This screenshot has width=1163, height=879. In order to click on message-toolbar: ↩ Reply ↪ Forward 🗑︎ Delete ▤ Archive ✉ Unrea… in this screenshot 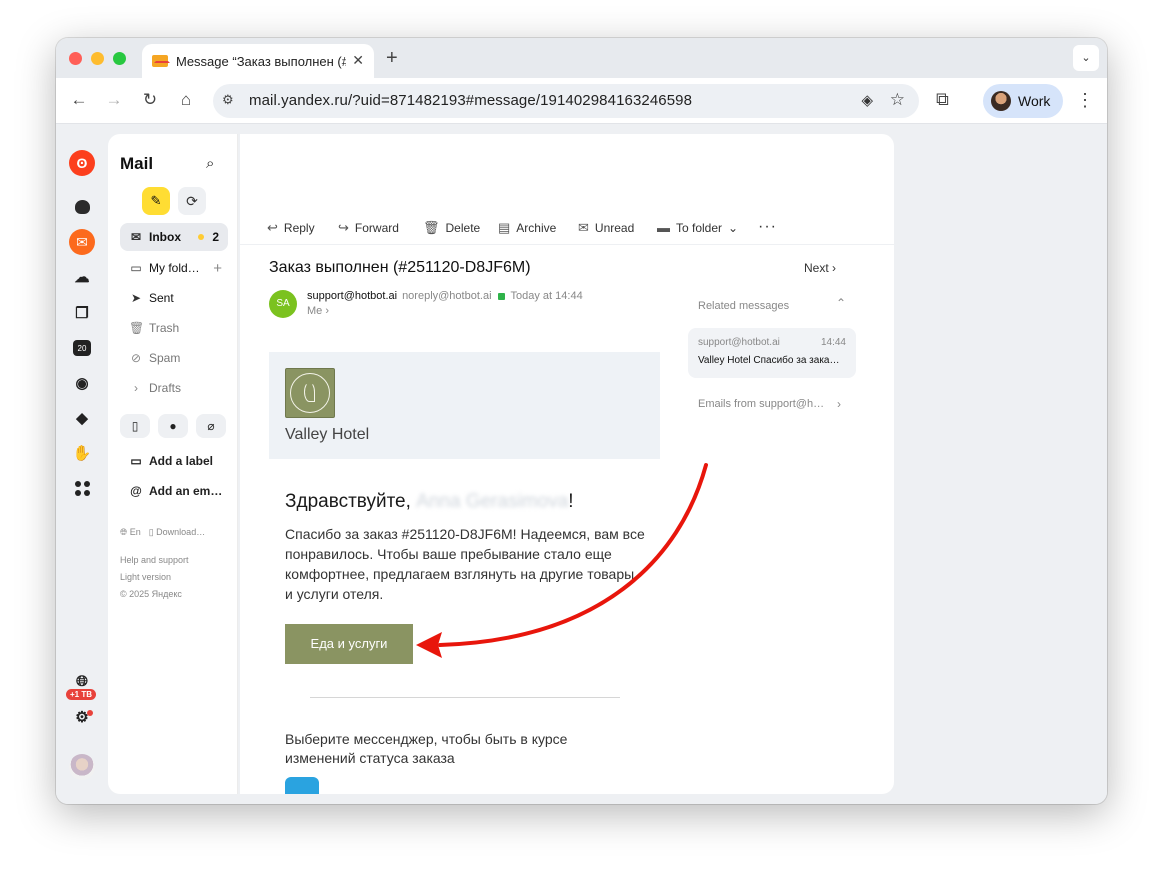, I will do `click(567, 231)`.